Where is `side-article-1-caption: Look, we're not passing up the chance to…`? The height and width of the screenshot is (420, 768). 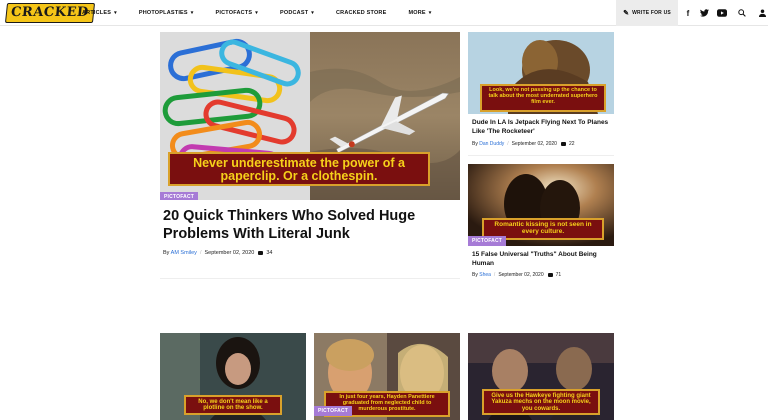 side-article-1-caption: Look, we're not passing up the chance to… is located at coordinates (543, 98).